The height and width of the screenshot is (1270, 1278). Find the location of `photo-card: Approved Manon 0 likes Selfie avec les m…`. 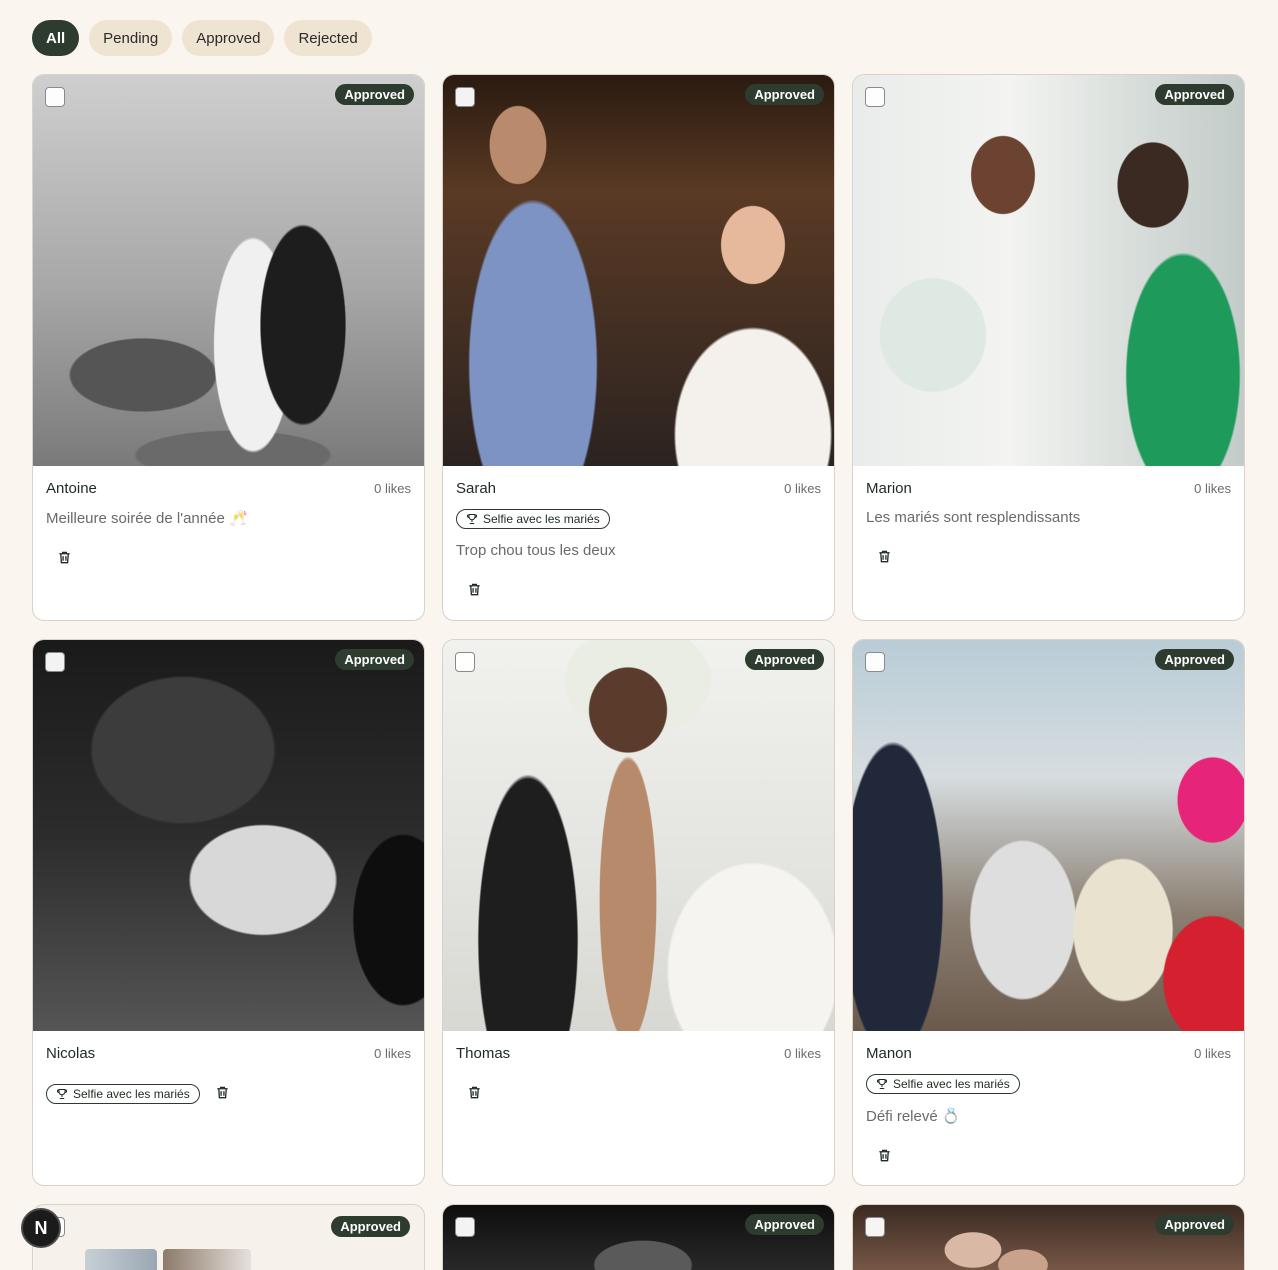

photo-card: Approved Manon 0 likes Selfie avec les m… is located at coordinates (1048, 912).